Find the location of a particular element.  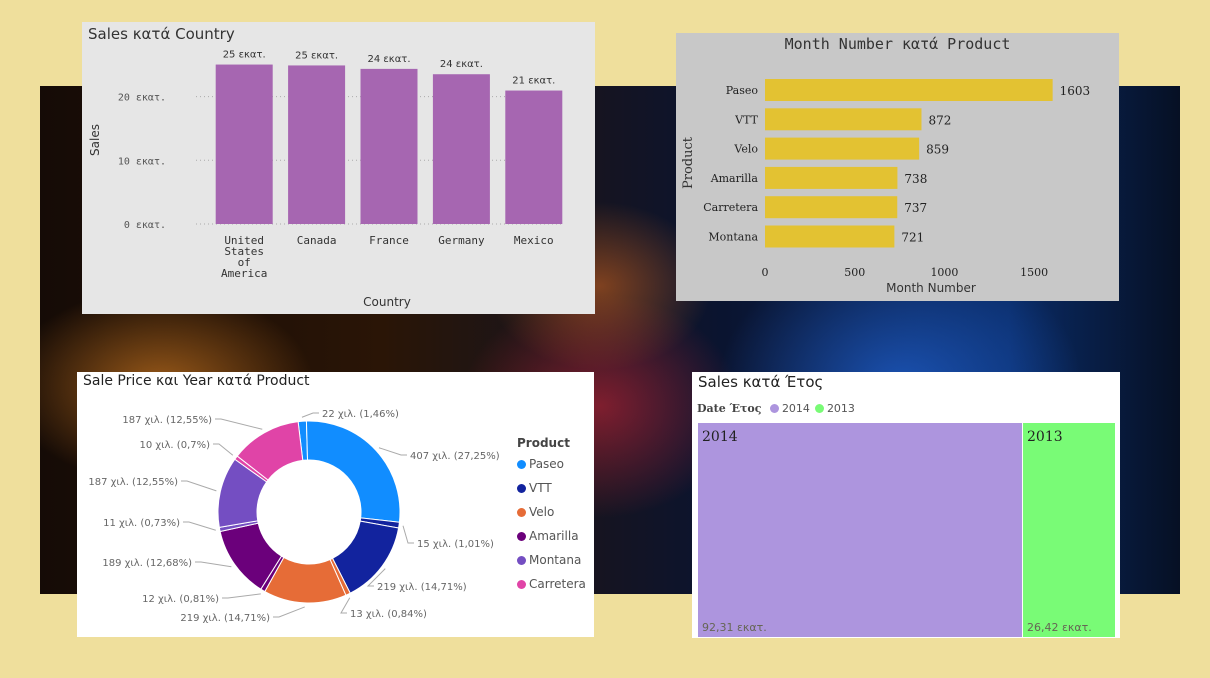

slice-label: 15 χιλ. (1,01%) is located at coordinates (455, 544).